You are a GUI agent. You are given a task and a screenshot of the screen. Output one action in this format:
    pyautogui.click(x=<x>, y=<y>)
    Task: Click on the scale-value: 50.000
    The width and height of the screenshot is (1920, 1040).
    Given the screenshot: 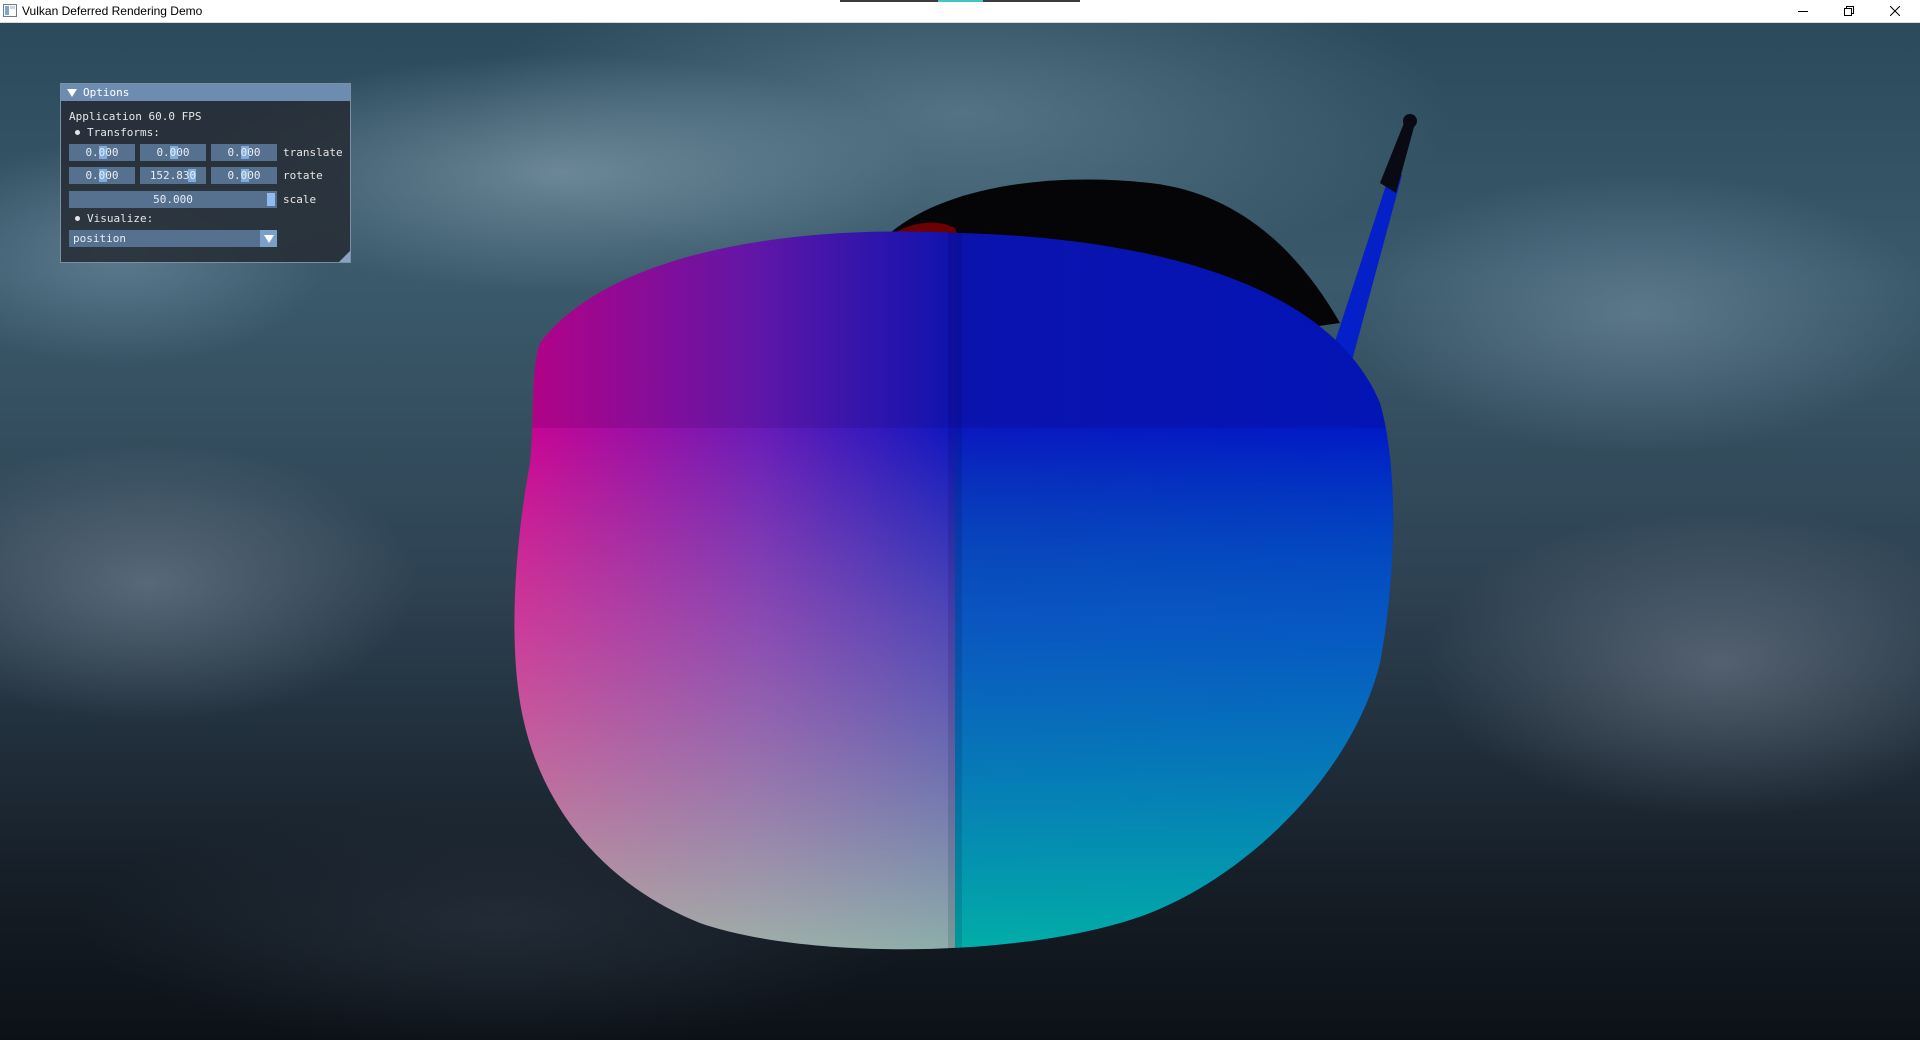 What is the action you would take?
    pyautogui.click(x=173, y=199)
    